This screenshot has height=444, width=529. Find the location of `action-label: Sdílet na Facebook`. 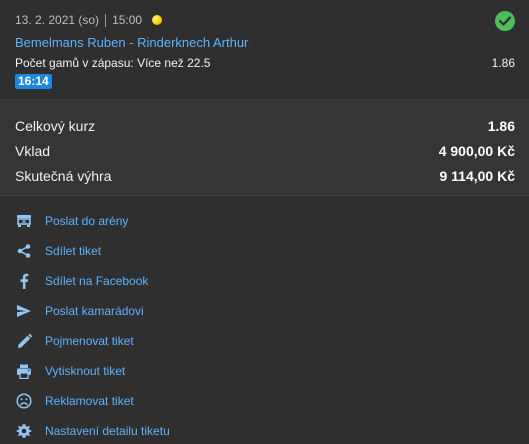

action-label: Sdílet na Facebook is located at coordinates (97, 281).